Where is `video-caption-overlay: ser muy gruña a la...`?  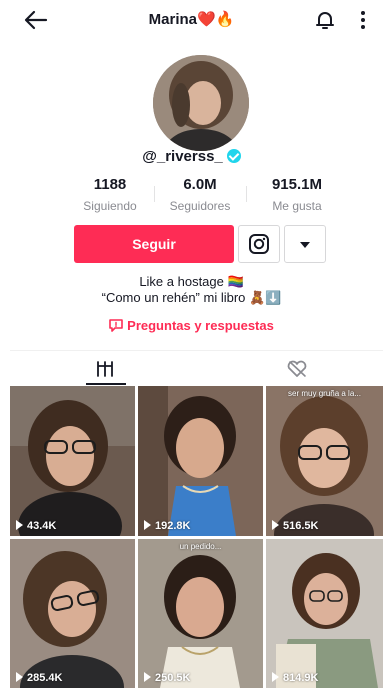 video-caption-overlay: ser muy gruña a la... is located at coordinates (324, 393).